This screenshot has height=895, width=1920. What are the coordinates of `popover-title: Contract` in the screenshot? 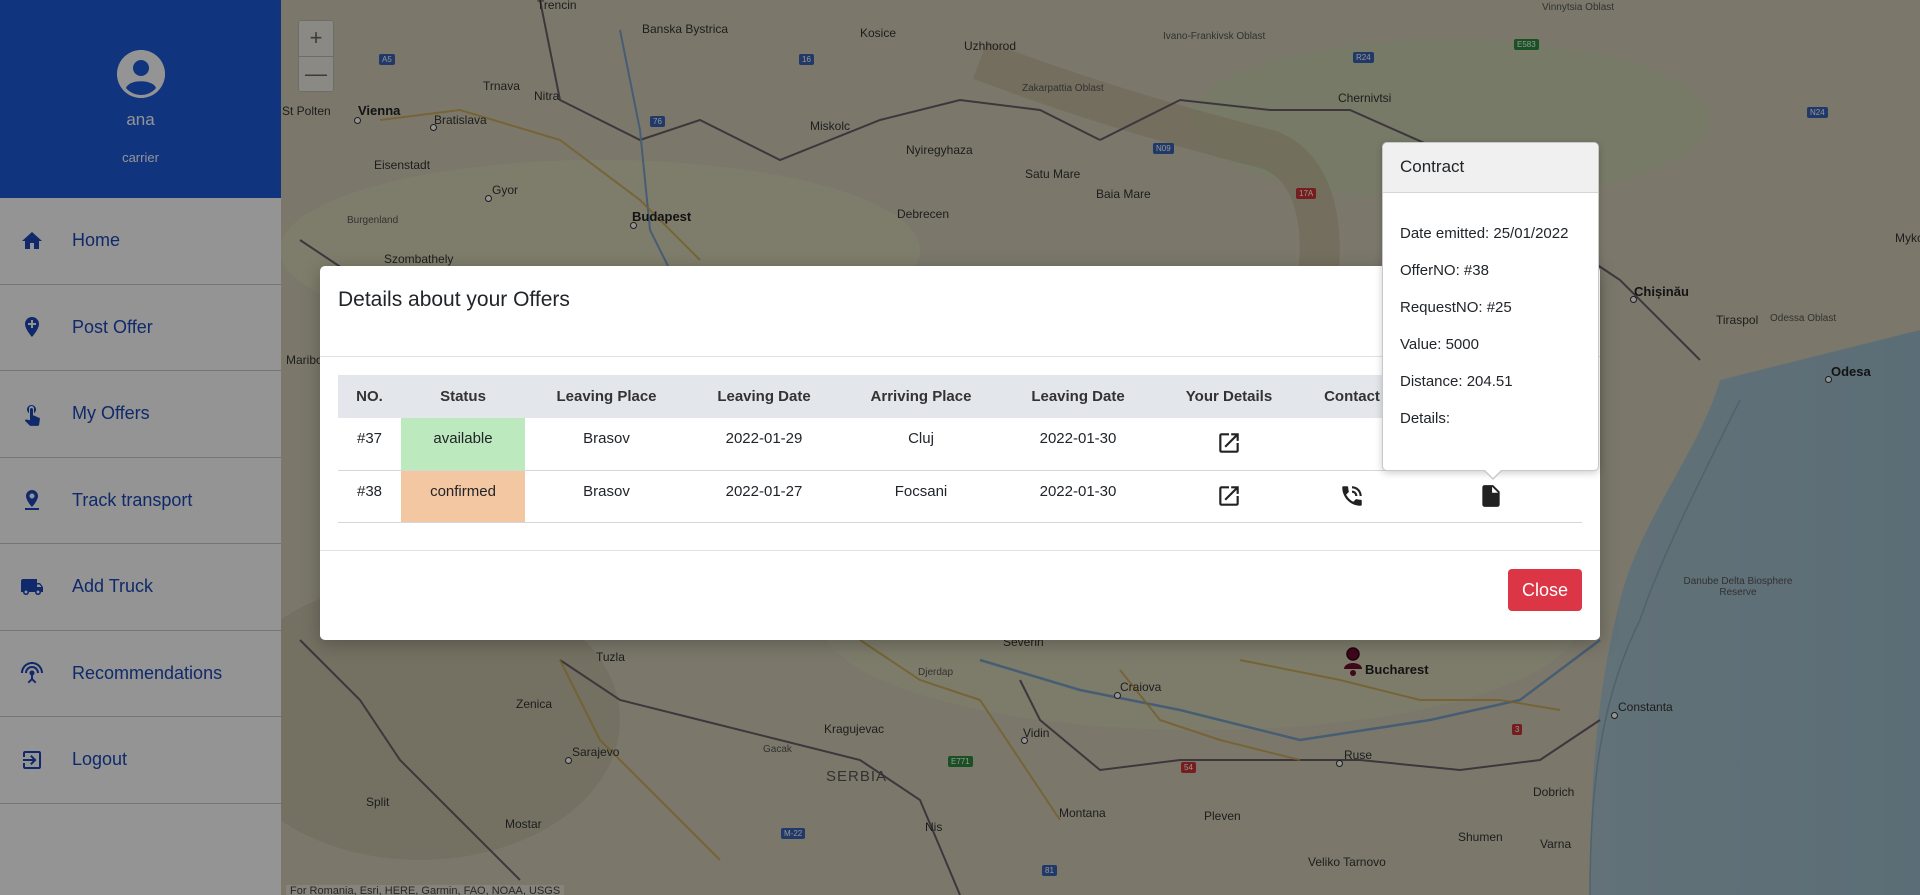 It's located at (1490, 168).